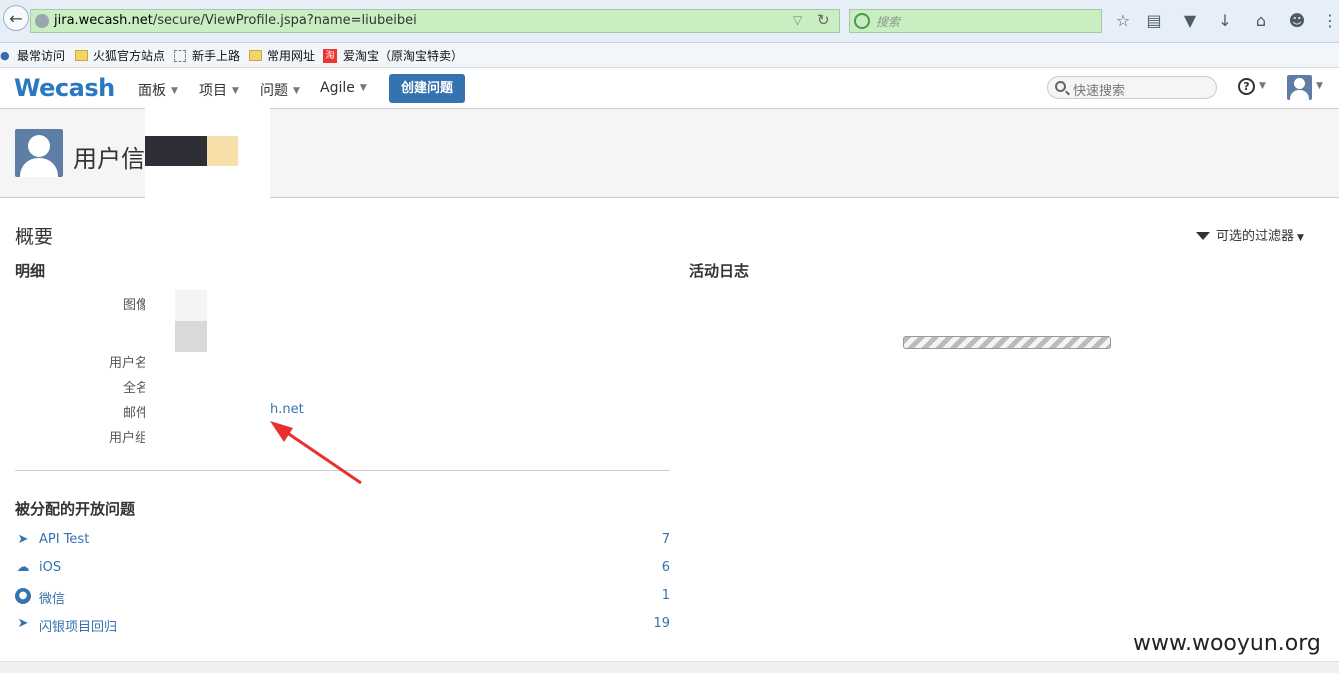 This screenshot has height=673, width=1339. Describe the element at coordinates (1299, 87) in the screenshot. I see `user-avatar-menu` at that location.